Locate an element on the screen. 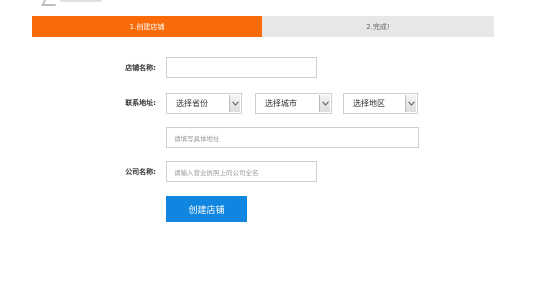 The image size is (553, 284). city-select: 选择城市 is located at coordinates (293, 103).